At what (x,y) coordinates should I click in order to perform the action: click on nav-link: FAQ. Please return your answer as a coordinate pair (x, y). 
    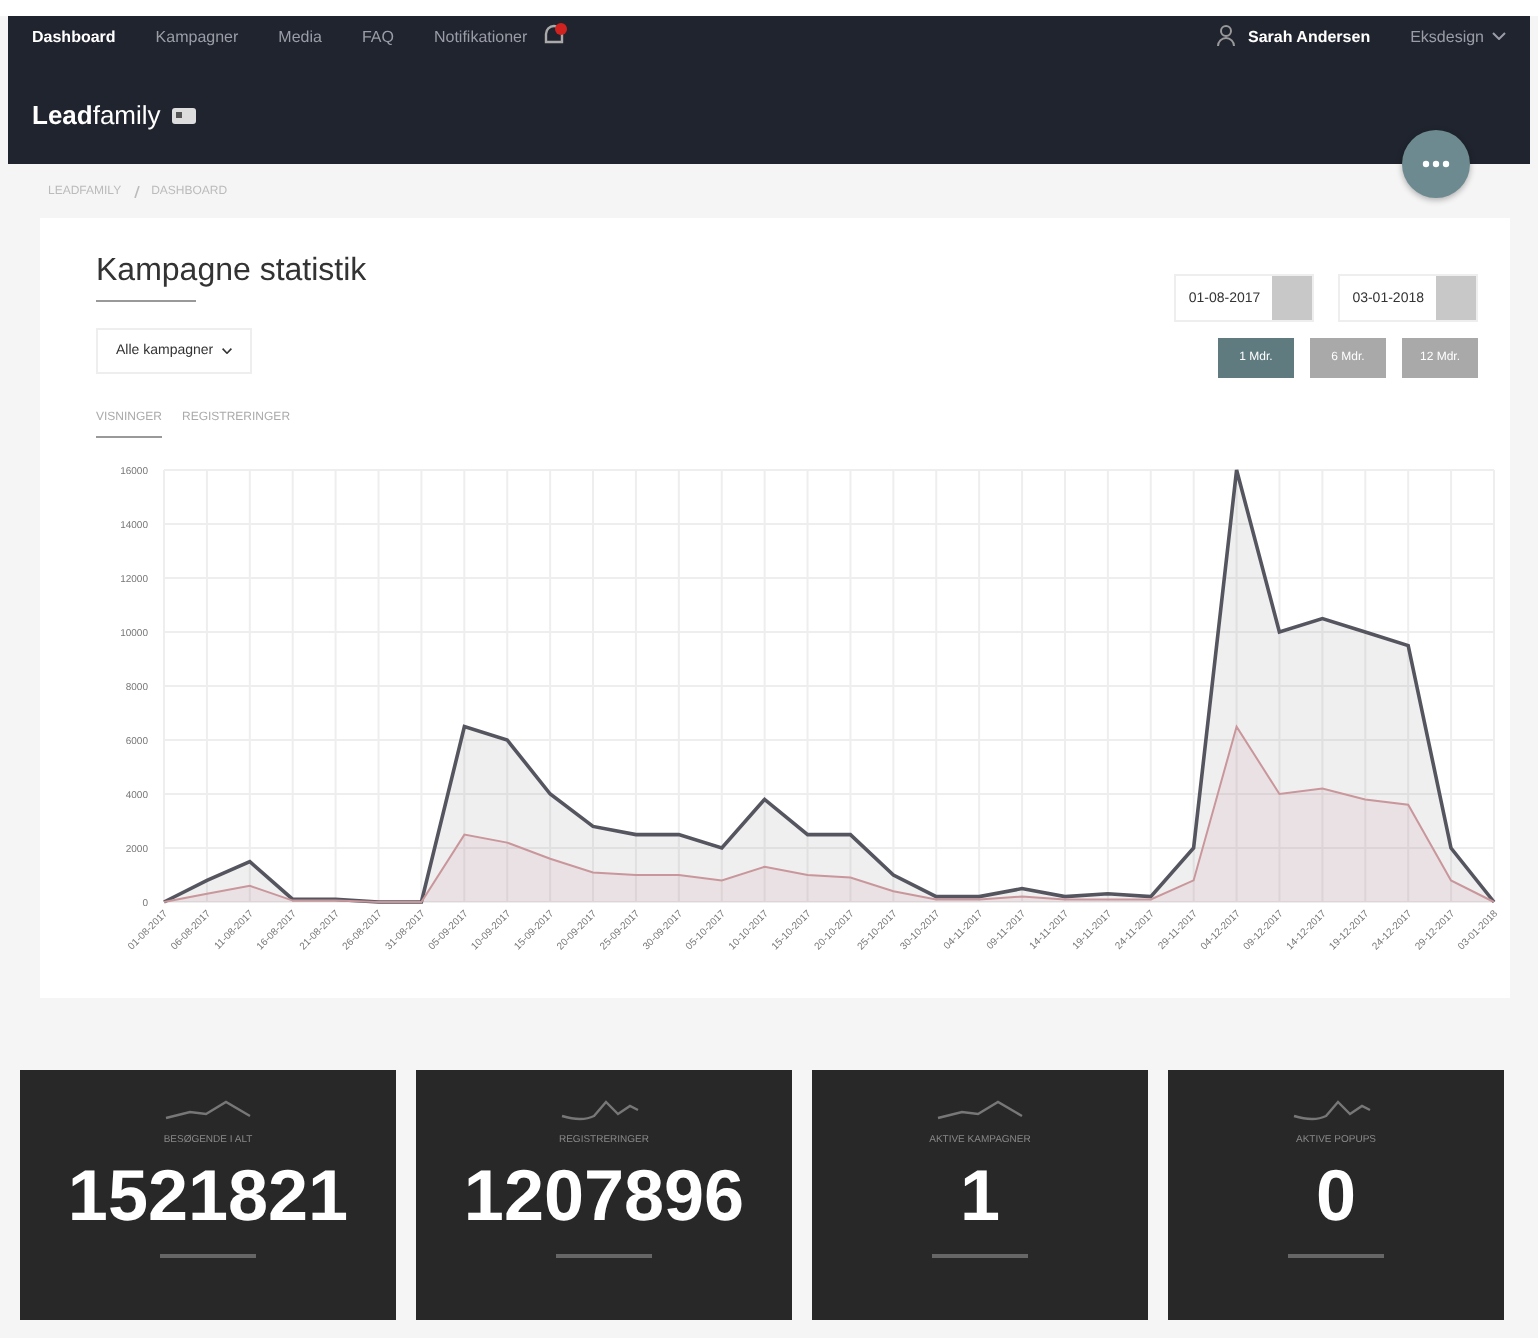
    Looking at the image, I should click on (377, 36).